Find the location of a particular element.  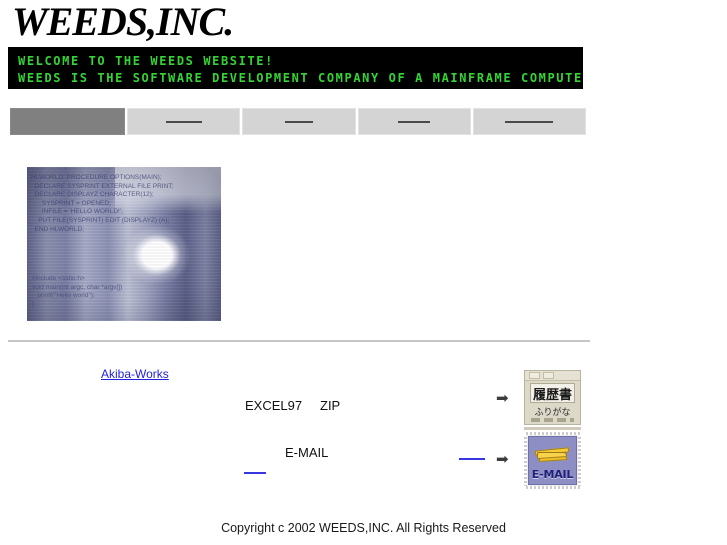

arrow-right-icon-email: ➡ is located at coordinates (502, 459).